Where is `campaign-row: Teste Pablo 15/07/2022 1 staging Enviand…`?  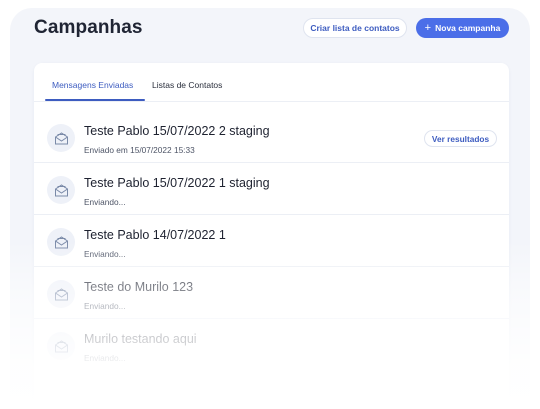 campaign-row: Teste Pablo 15/07/2022 1 staging Enviand… is located at coordinates (271, 189).